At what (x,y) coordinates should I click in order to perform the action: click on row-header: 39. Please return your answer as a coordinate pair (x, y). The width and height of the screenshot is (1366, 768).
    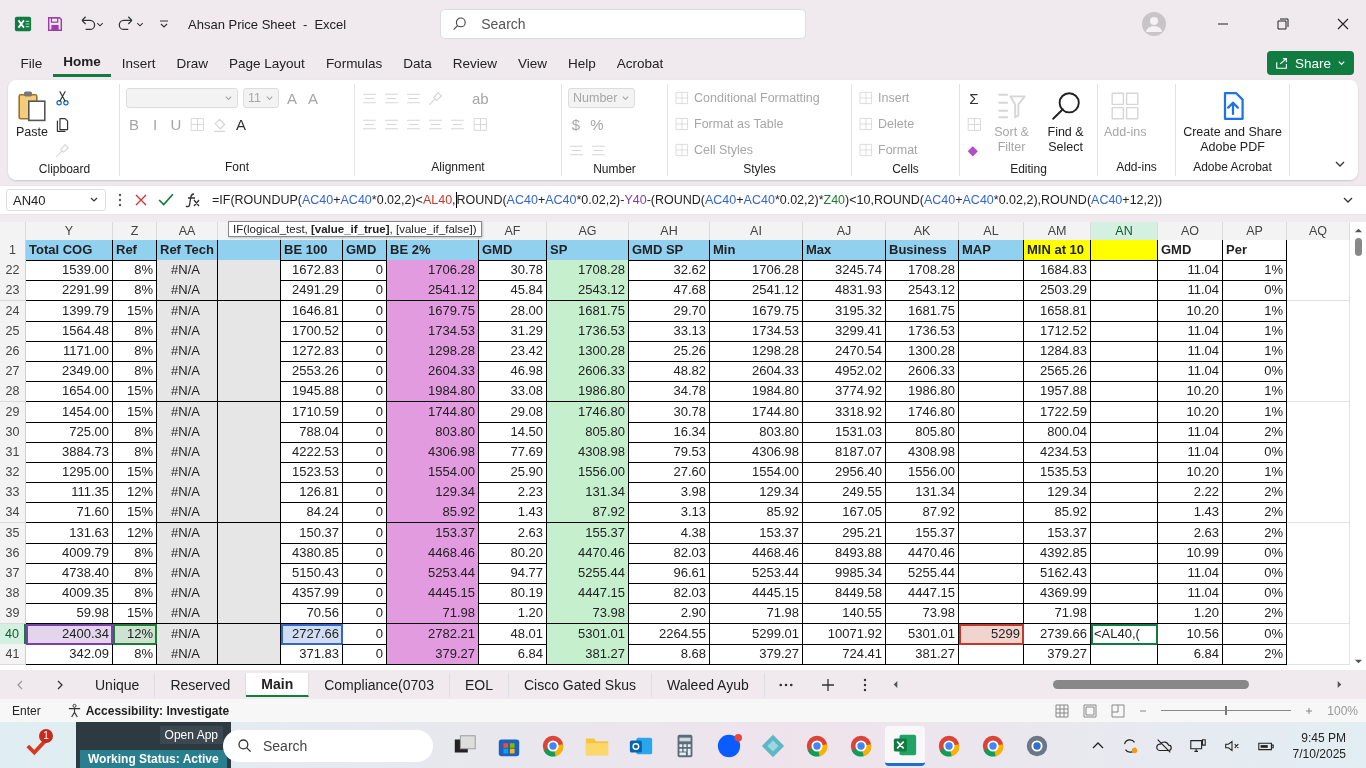
    Looking at the image, I should click on (13, 614).